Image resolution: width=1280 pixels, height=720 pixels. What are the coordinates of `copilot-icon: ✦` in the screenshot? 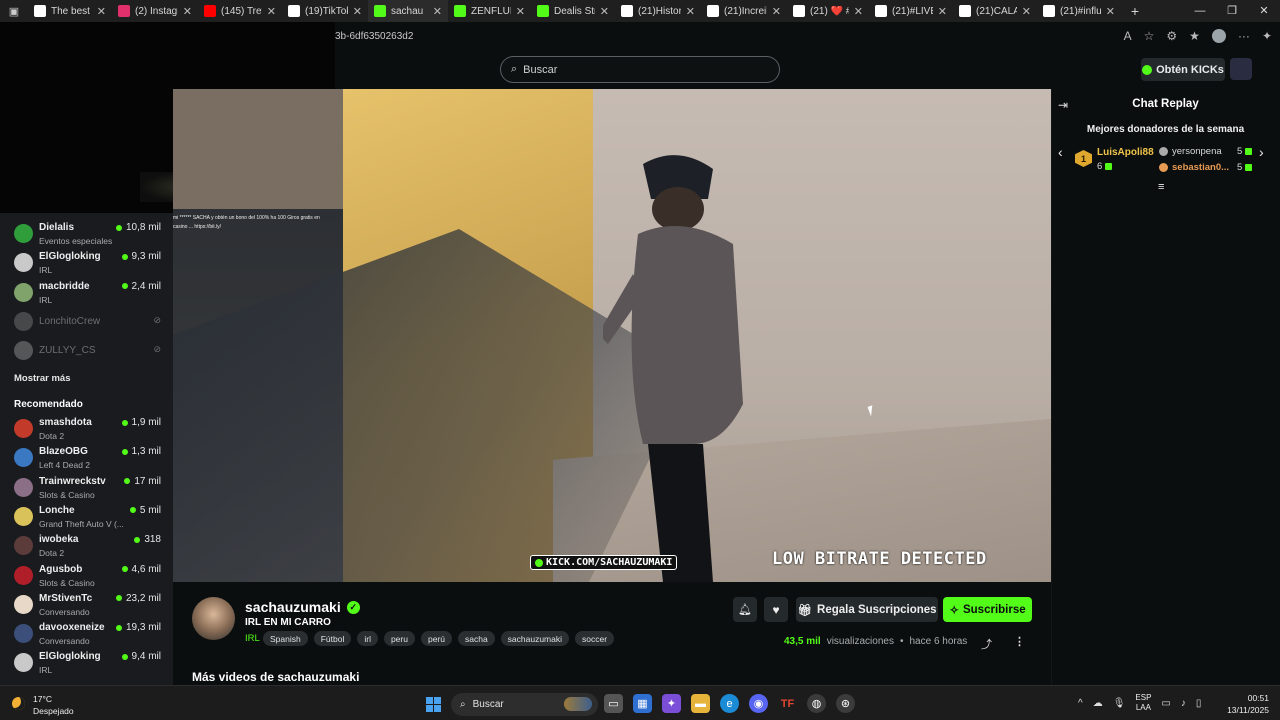 It's located at (1267, 36).